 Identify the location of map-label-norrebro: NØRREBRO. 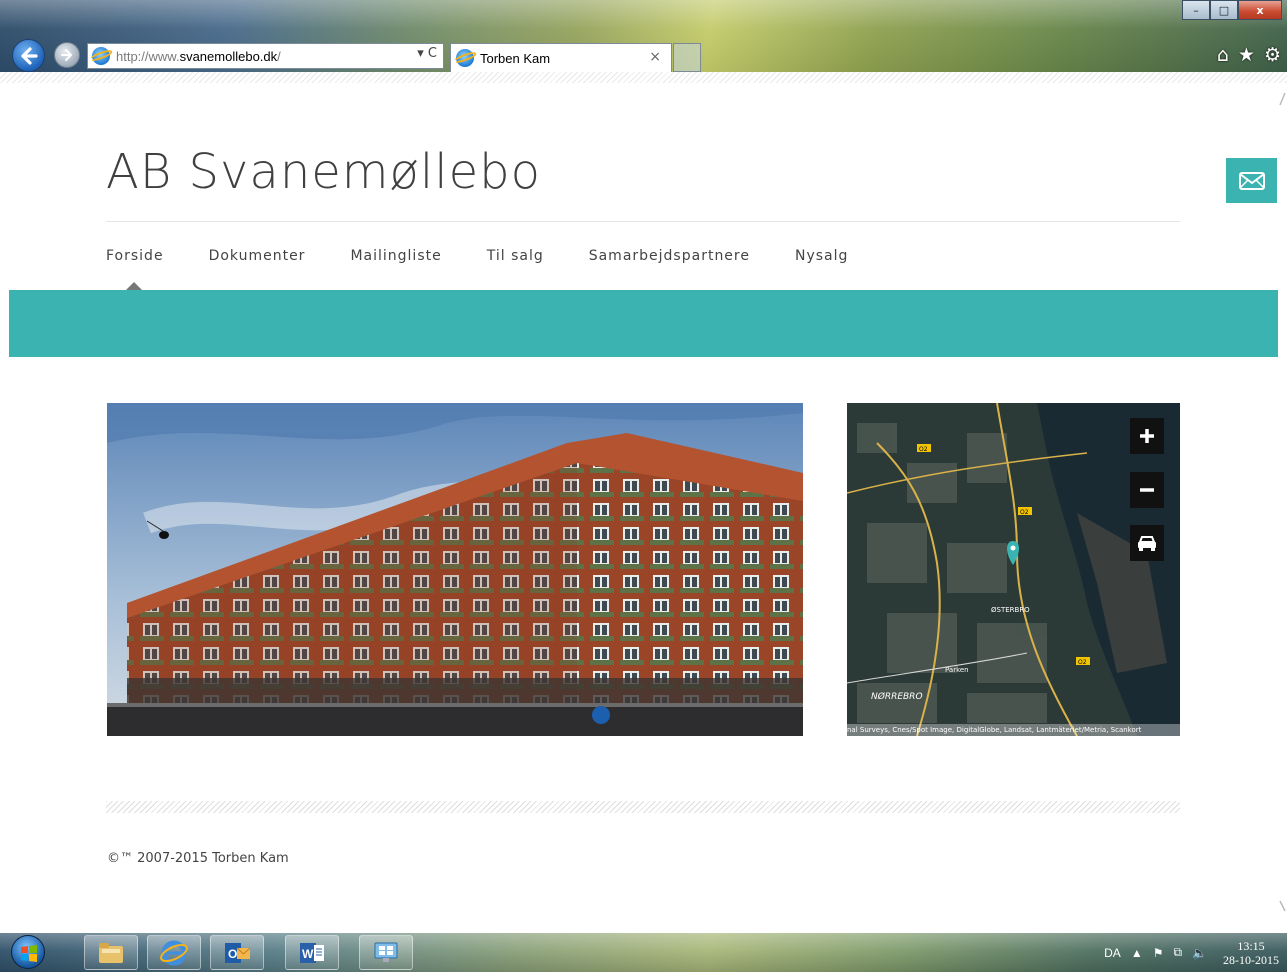
(897, 696).